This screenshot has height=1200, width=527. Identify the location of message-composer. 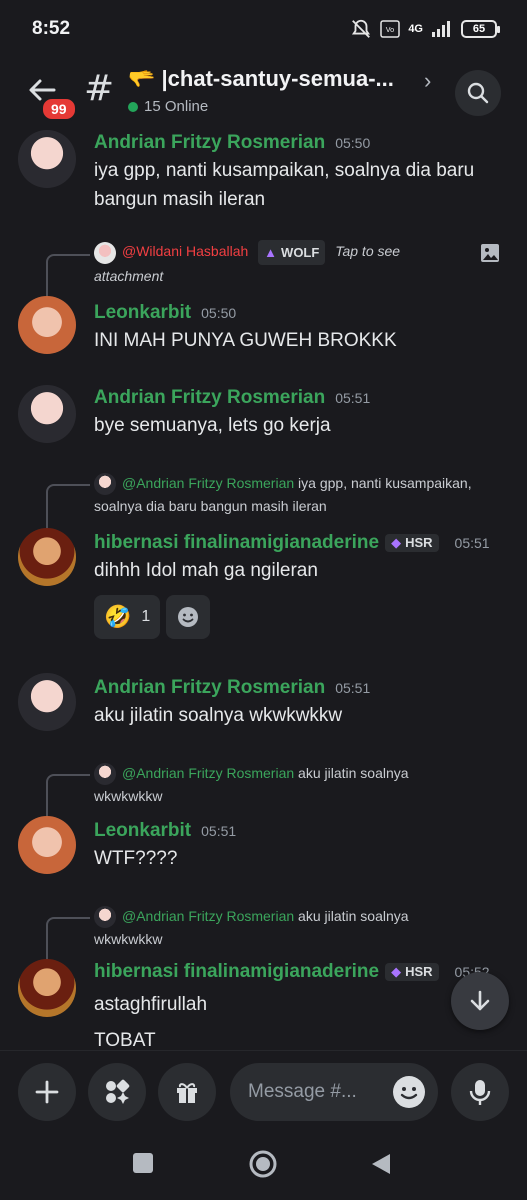
(263, 1090).